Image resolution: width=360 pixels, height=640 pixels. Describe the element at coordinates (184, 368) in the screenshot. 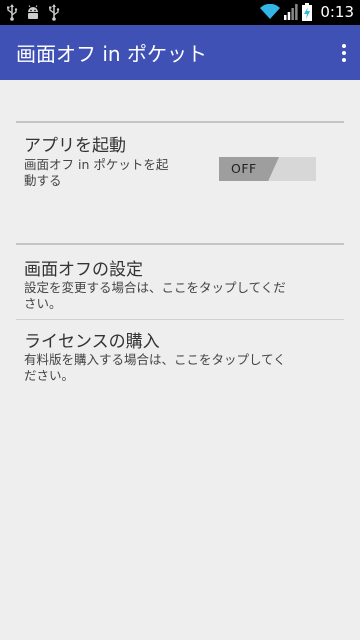

I see `pref-license-summary: 有料版を購入する場合は、ここをタップしてく ださい。` at that location.